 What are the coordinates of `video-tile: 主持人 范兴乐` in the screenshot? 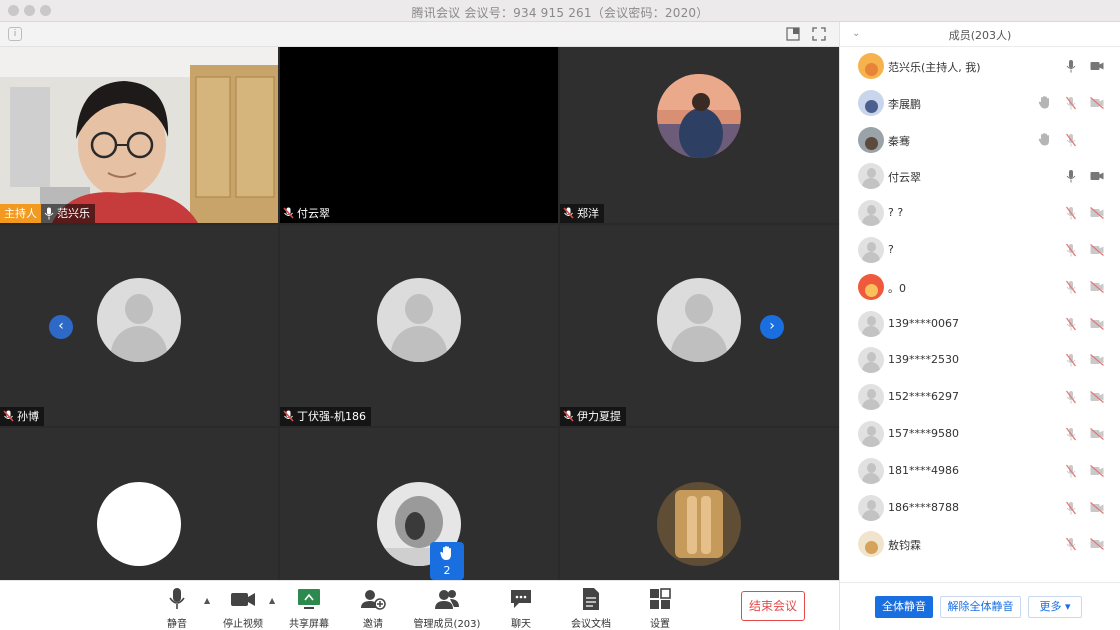 It's located at (139, 135).